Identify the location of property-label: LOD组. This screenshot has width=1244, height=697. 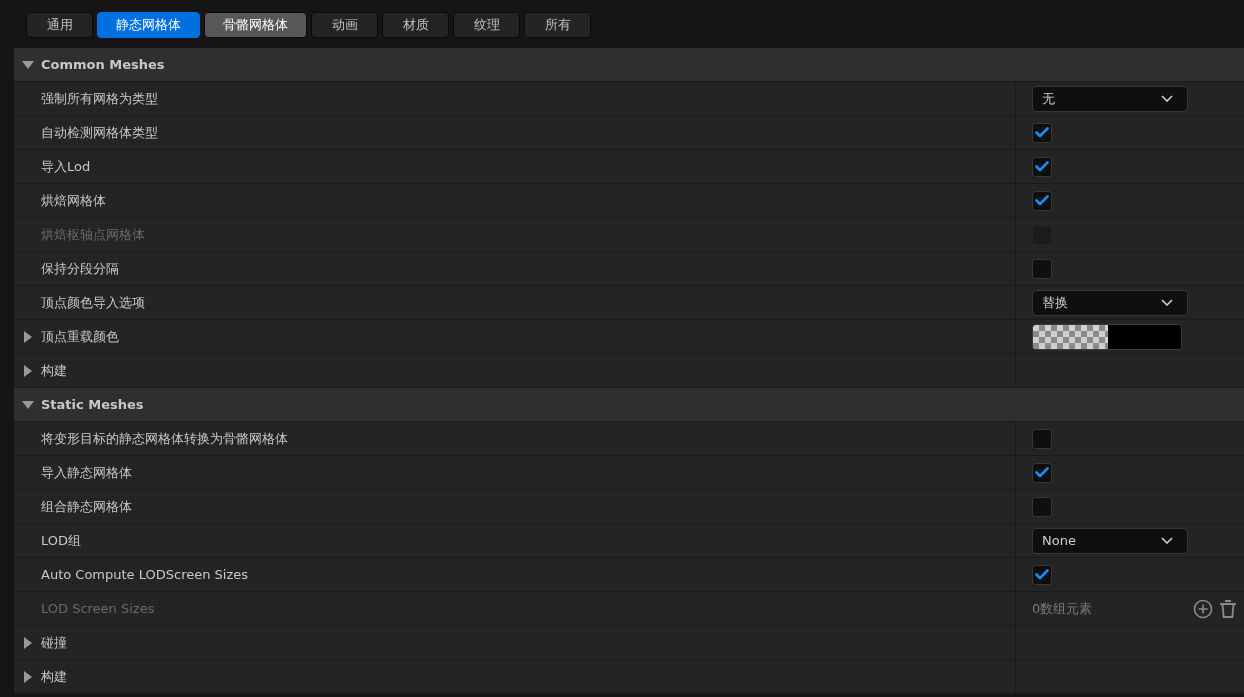
(61, 540).